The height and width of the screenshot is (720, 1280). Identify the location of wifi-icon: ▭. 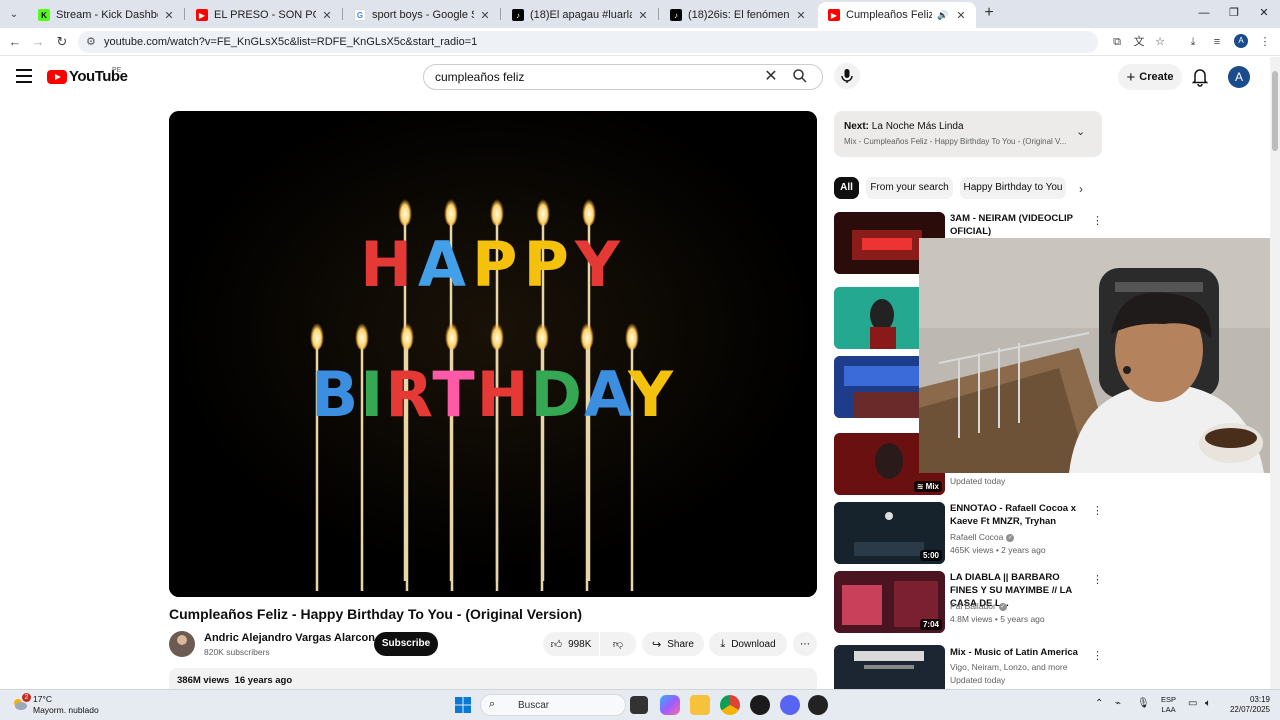
(1192, 703).